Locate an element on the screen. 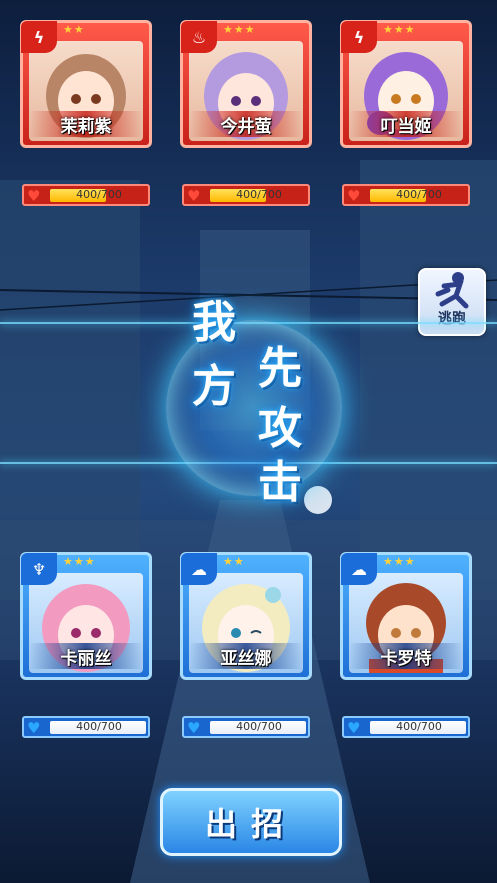 The width and height of the screenshot is (497, 883). enemy-card-3: ϟ ★★★ 叮当姬 is located at coordinates (406, 84).